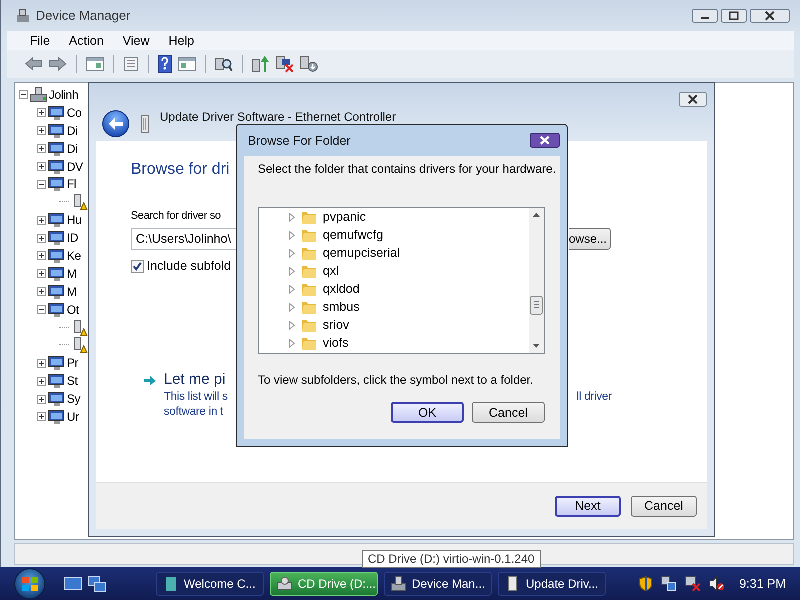 This screenshot has width=800, height=600. I want to click on checkbox-checked, so click(137, 266).